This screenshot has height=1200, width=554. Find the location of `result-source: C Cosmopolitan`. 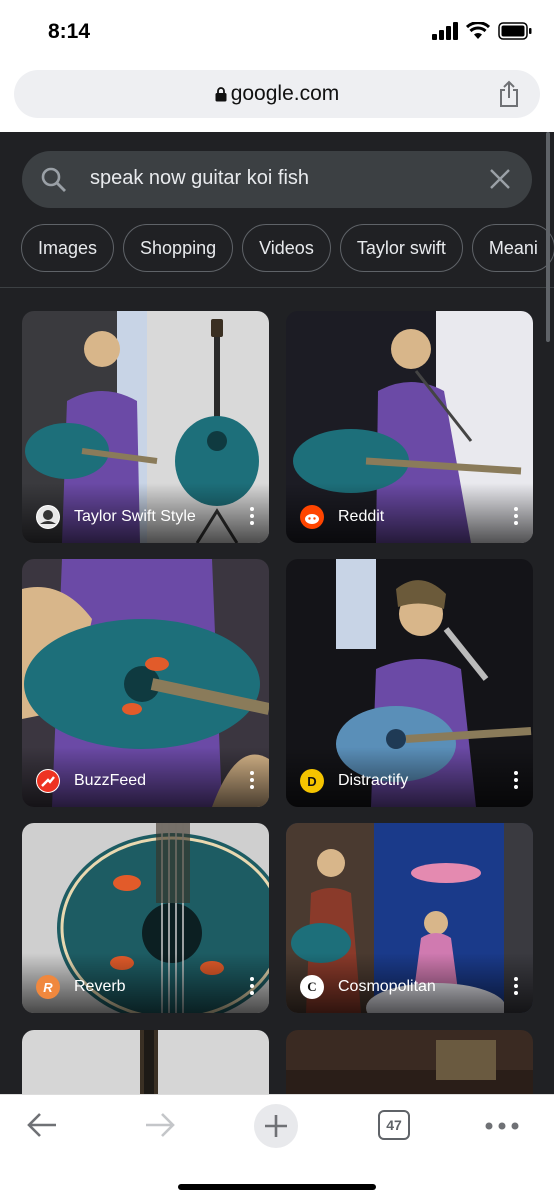

result-source: C Cosmopolitan is located at coordinates (368, 987).